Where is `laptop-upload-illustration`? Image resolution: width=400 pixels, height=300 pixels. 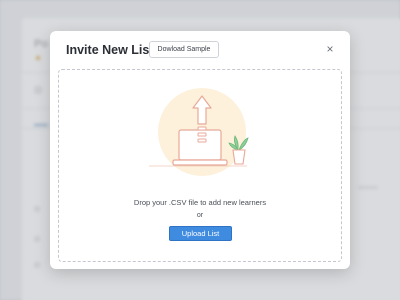 laptop-upload-illustration is located at coordinates (199, 132).